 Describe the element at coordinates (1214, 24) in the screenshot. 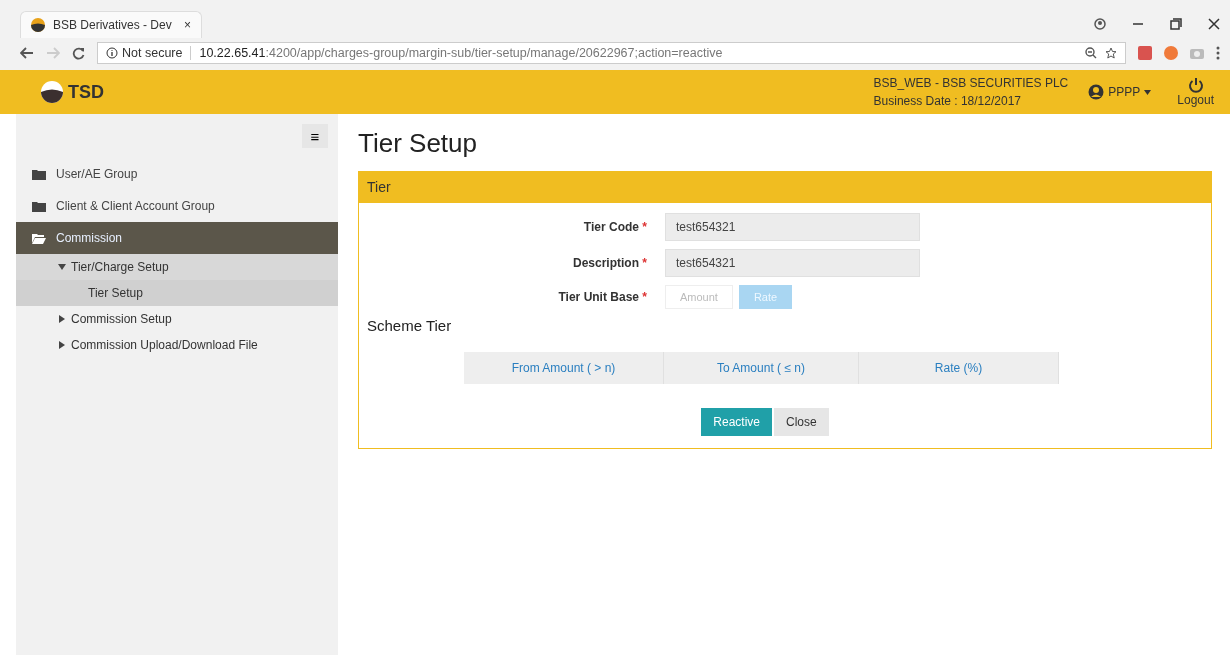

I see `close-icon` at that location.